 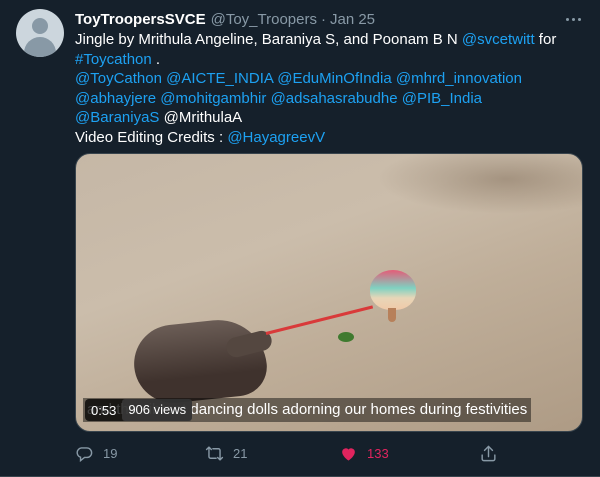 What do you see at coordinates (214, 453) in the screenshot?
I see `retweet-icon` at bounding box center [214, 453].